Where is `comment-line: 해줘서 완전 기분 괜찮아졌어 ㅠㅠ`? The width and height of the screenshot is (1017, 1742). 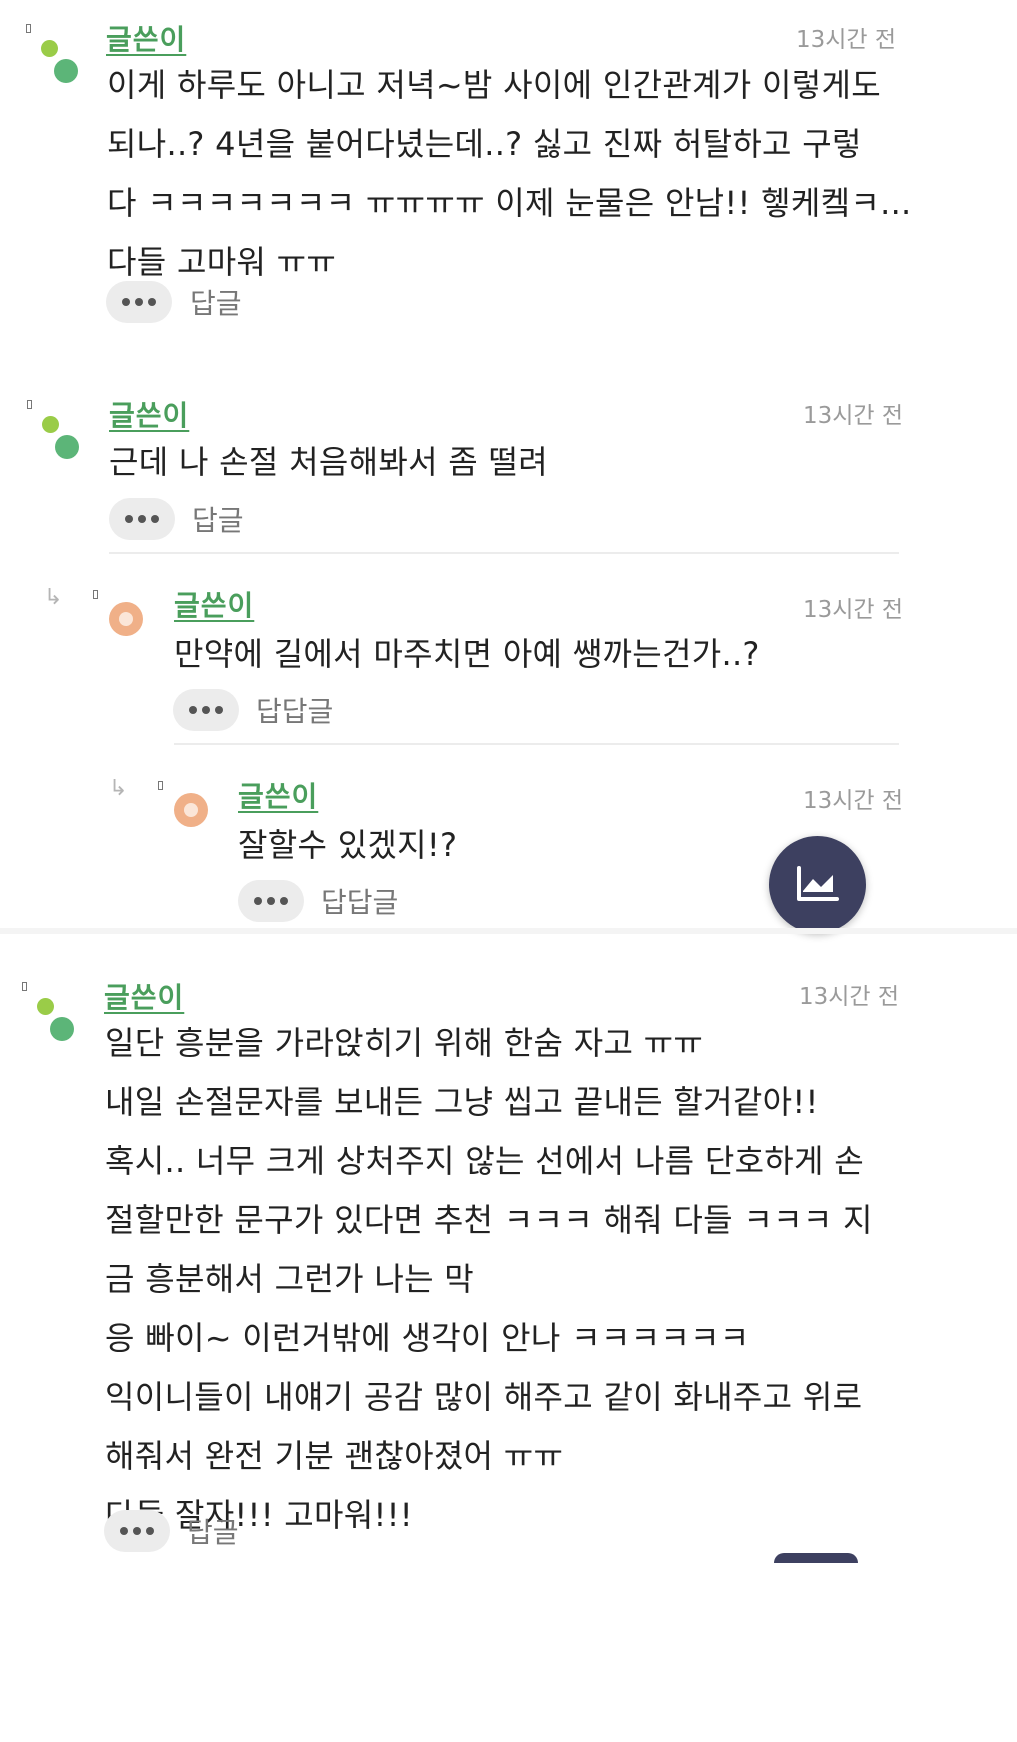
comment-line: 해줘서 완전 기분 괜찮아졌어 ㅠㅠ is located at coordinates (334, 1456).